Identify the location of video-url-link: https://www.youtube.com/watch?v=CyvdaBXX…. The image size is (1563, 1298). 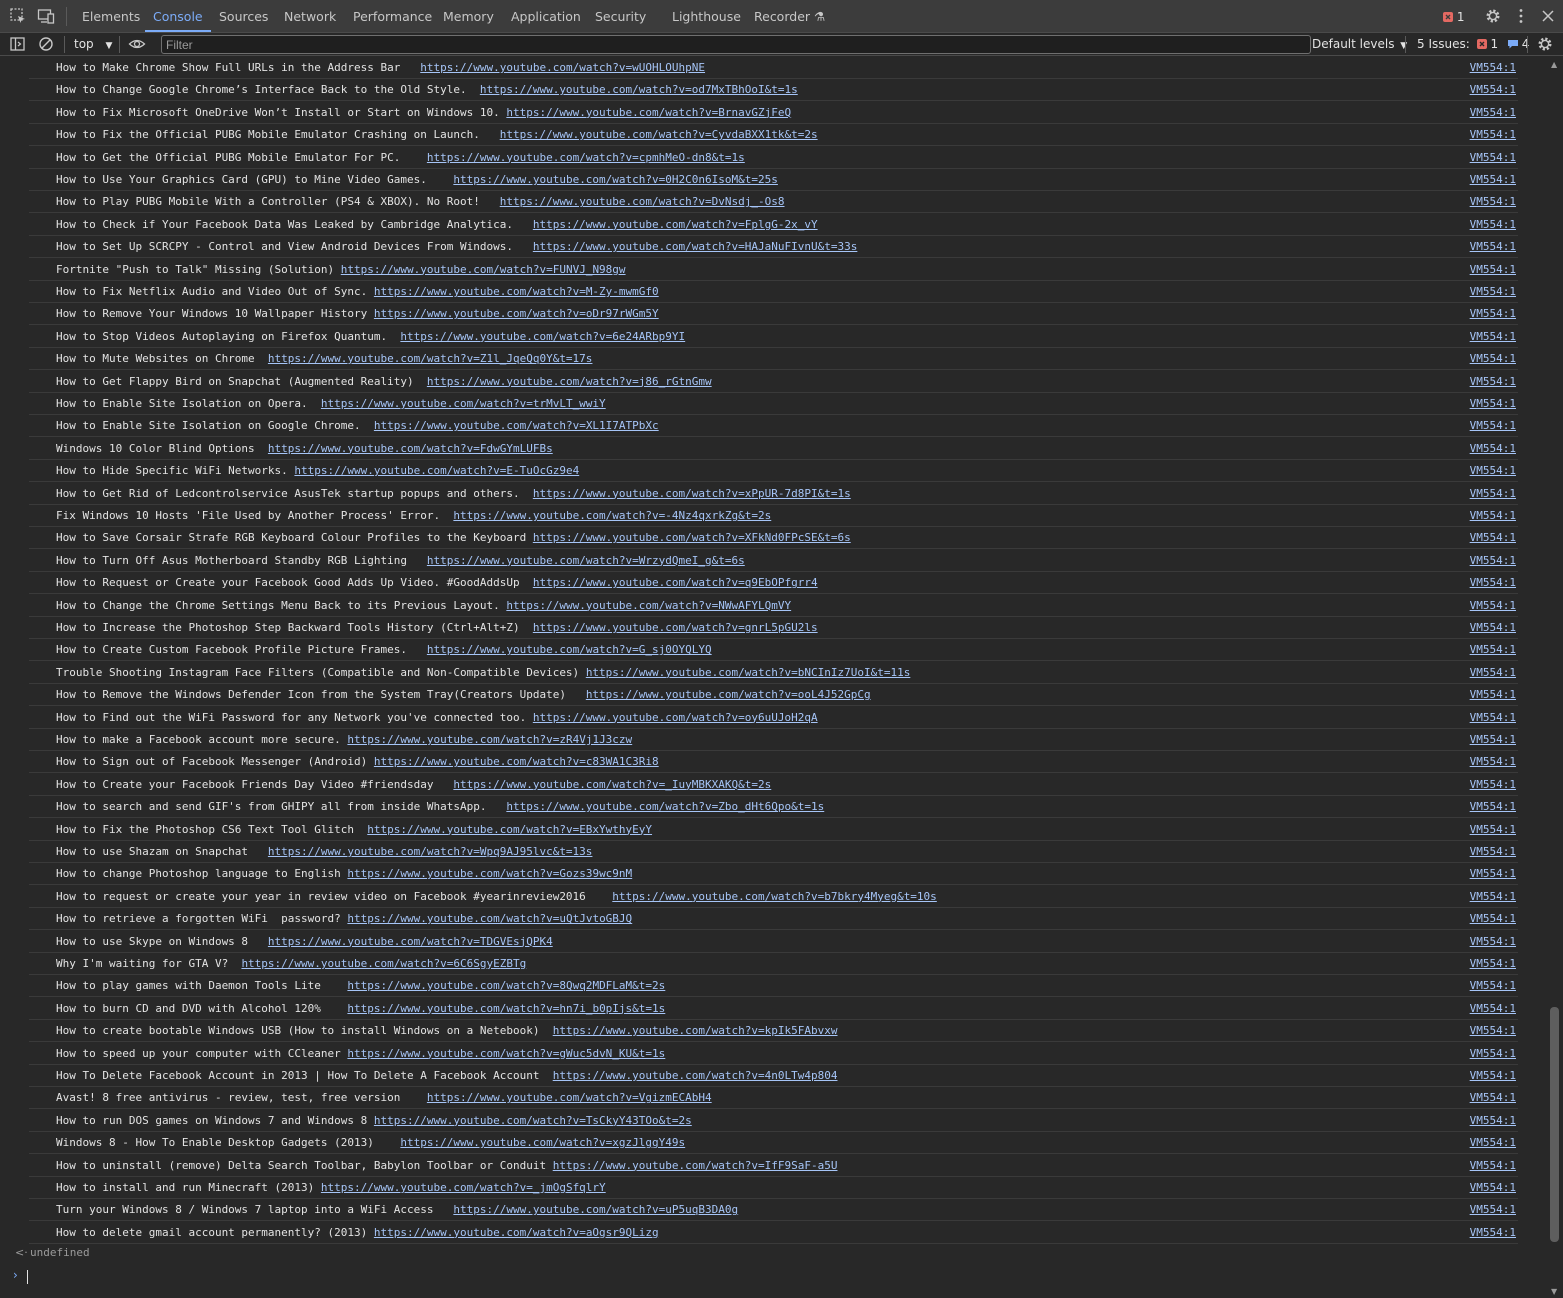
(659, 134).